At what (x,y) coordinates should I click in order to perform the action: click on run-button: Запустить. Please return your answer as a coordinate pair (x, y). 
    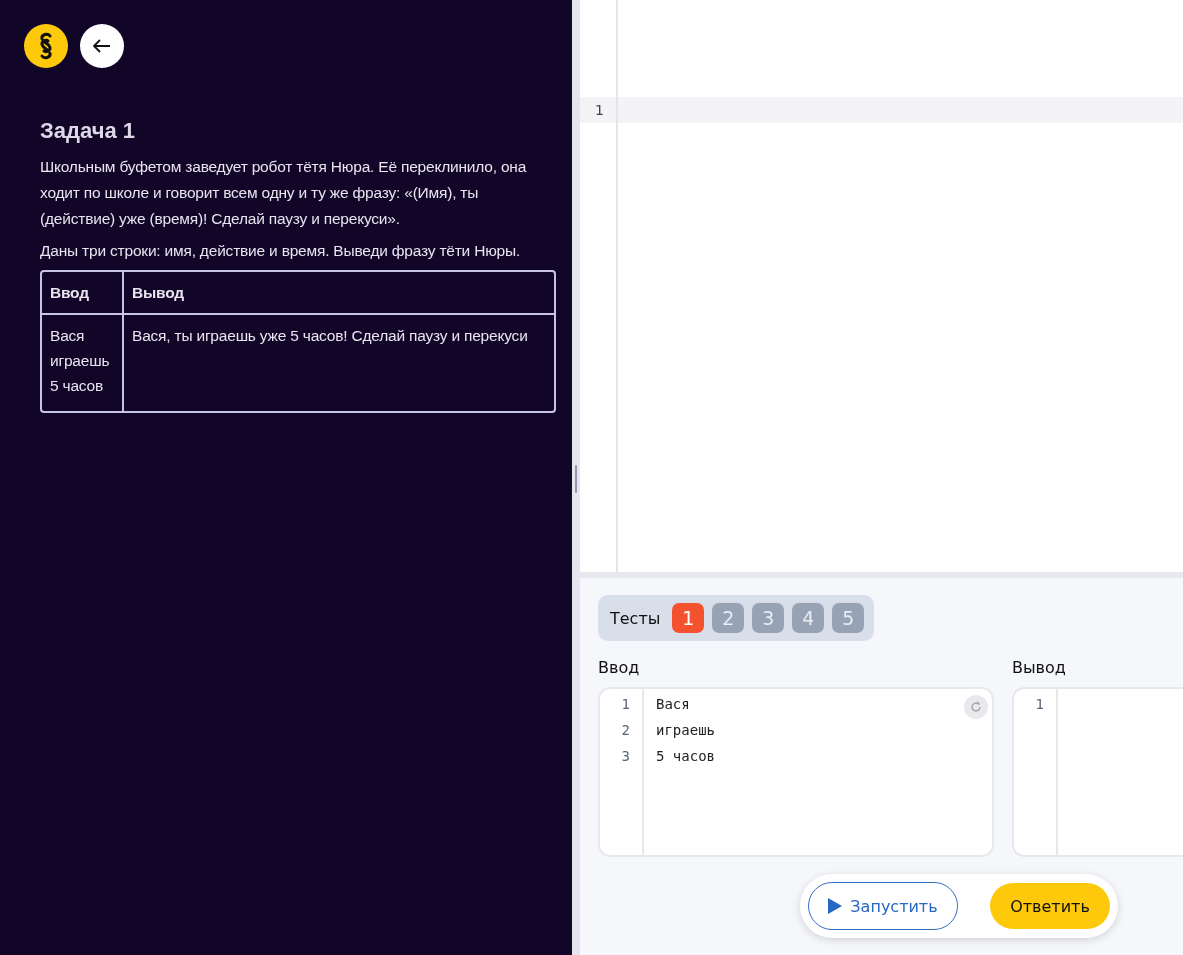
    Looking at the image, I should click on (883, 906).